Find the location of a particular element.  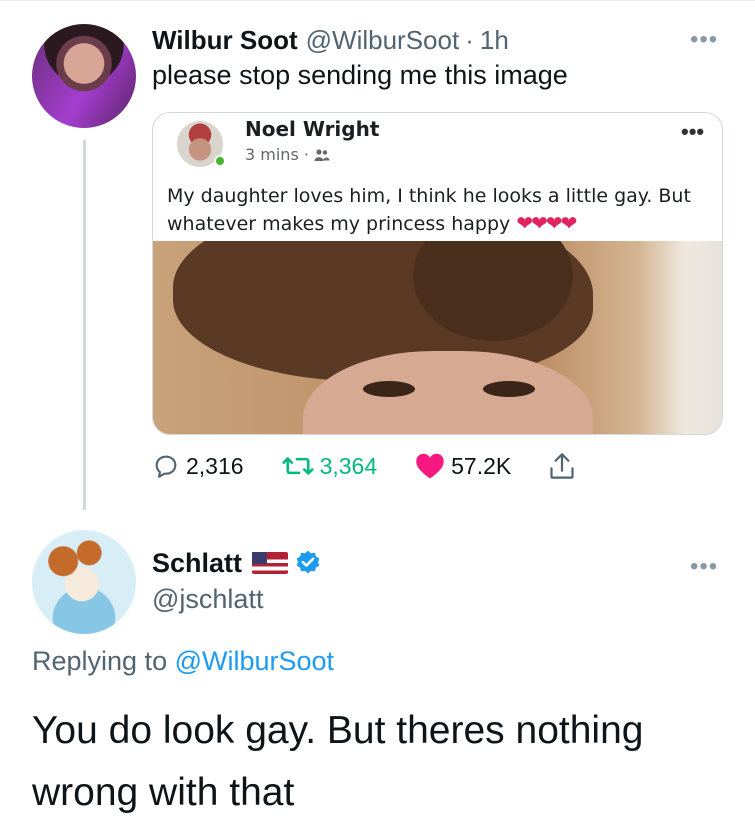

heart-icon is located at coordinates (430, 466).